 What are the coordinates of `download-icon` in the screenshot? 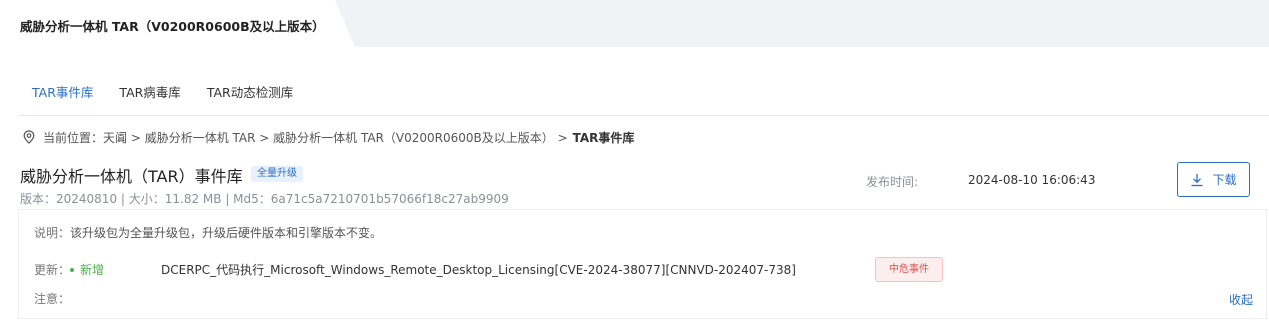 It's located at (1197, 180).